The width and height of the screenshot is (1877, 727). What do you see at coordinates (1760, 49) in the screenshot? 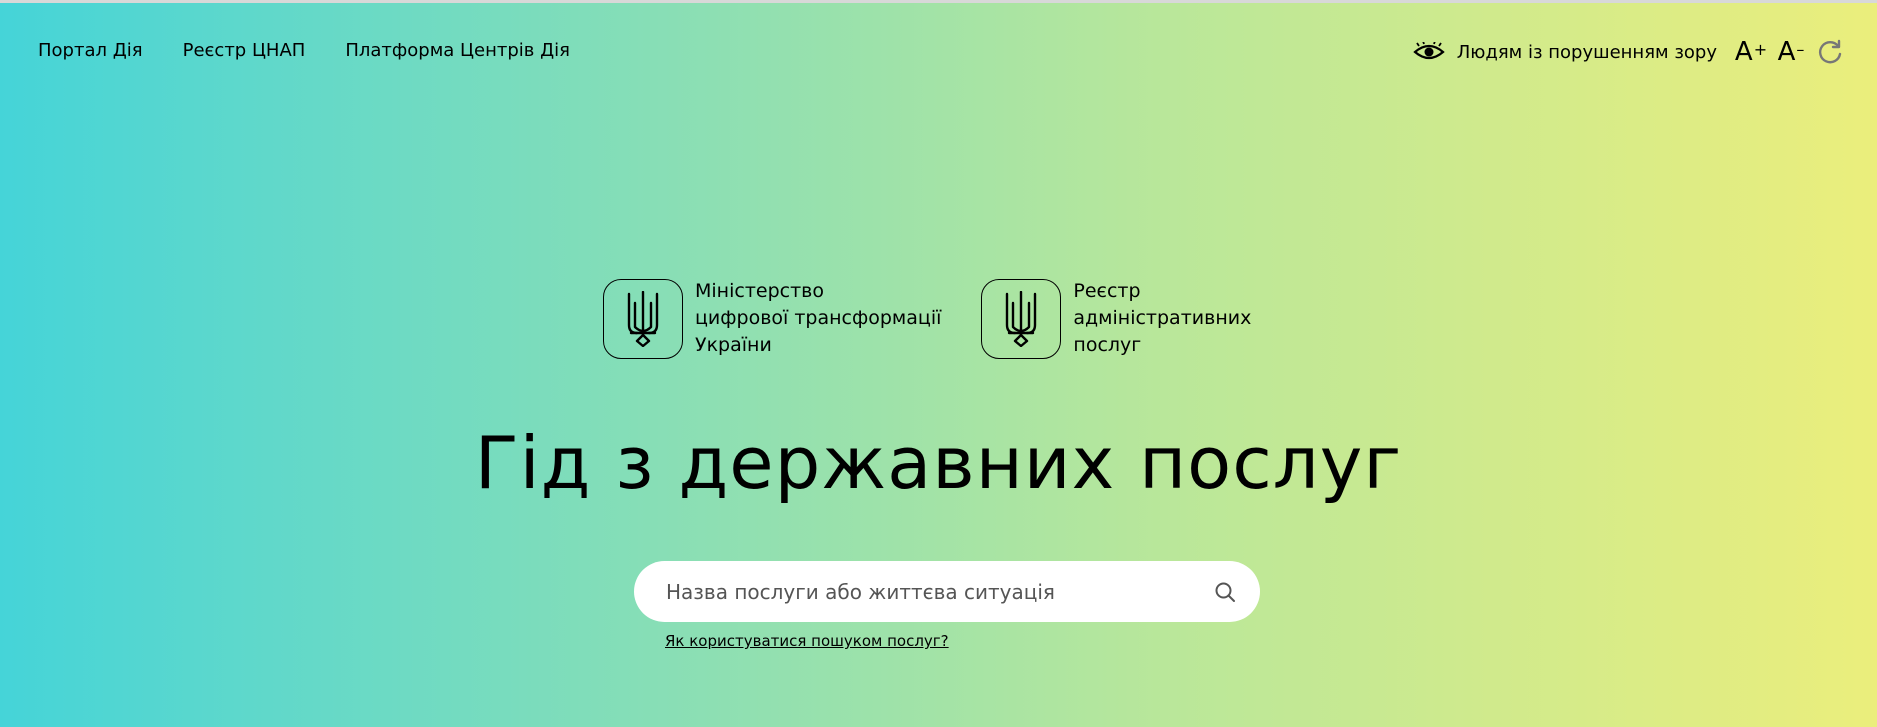
I see `font-increase-sign: +` at bounding box center [1760, 49].